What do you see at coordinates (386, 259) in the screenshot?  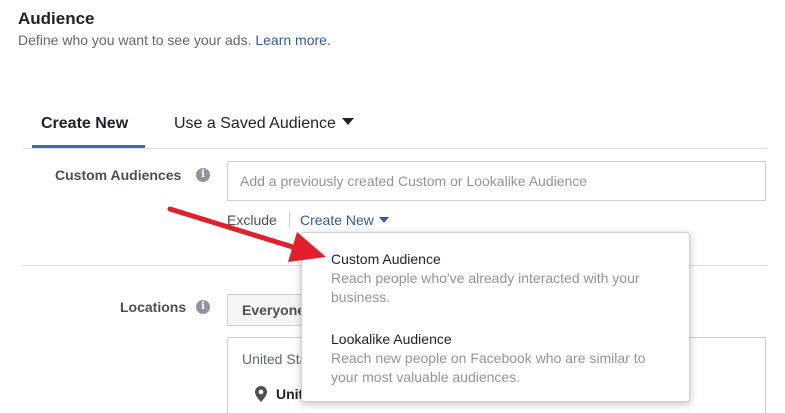 I see `menu-item-title: Custom Audience` at bounding box center [386, 259].